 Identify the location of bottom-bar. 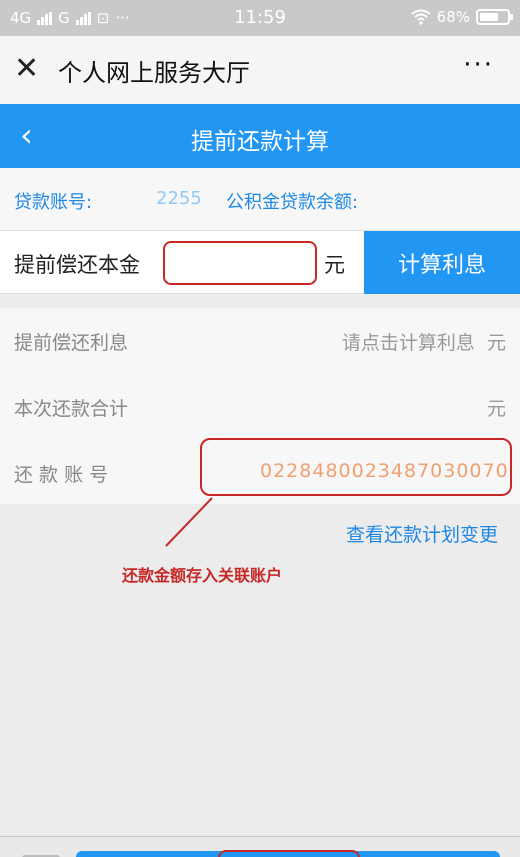
(260, 846).